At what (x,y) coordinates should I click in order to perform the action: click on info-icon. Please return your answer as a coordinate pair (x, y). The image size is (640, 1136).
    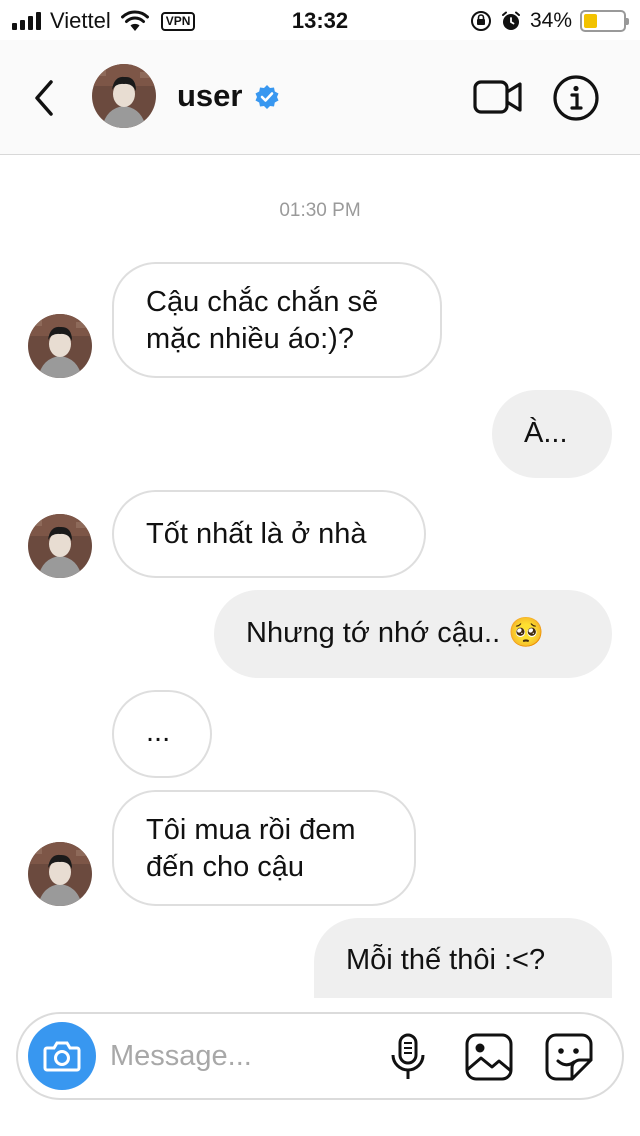
    Looking at the image, I should click on (576, 98).